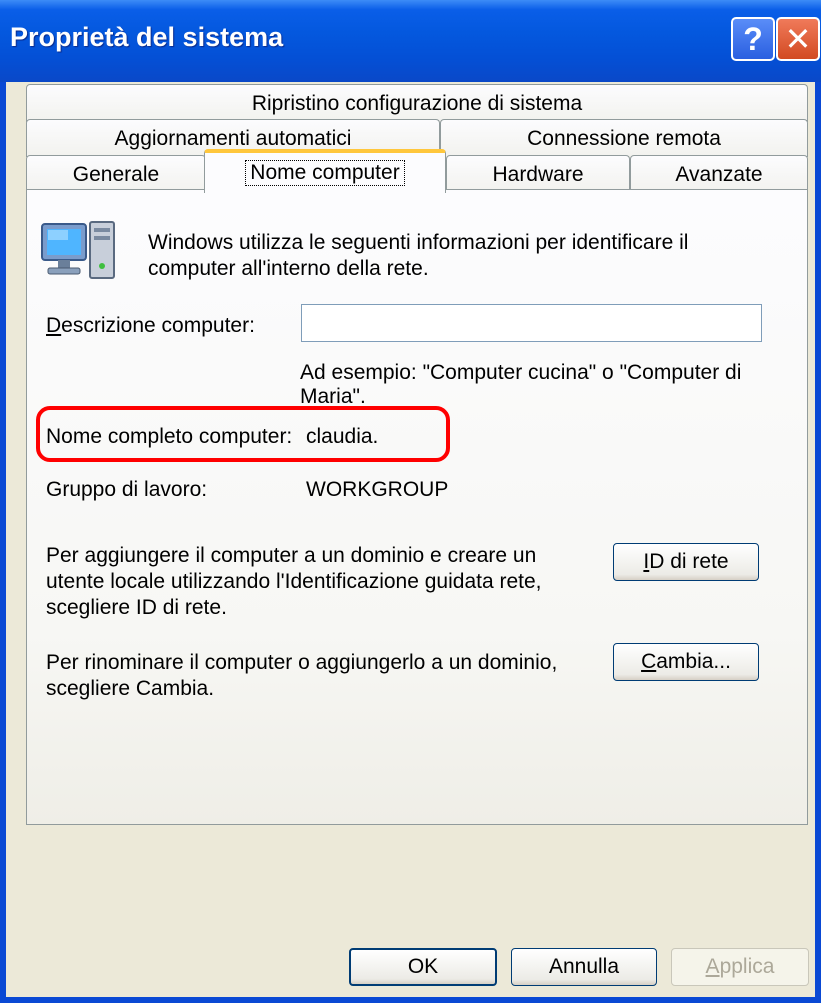 The height and width of the screenshot is (1003, 821). Describe the element at coordinates (753, 39) in the screenshot. I see `help-button: ?` at that location.